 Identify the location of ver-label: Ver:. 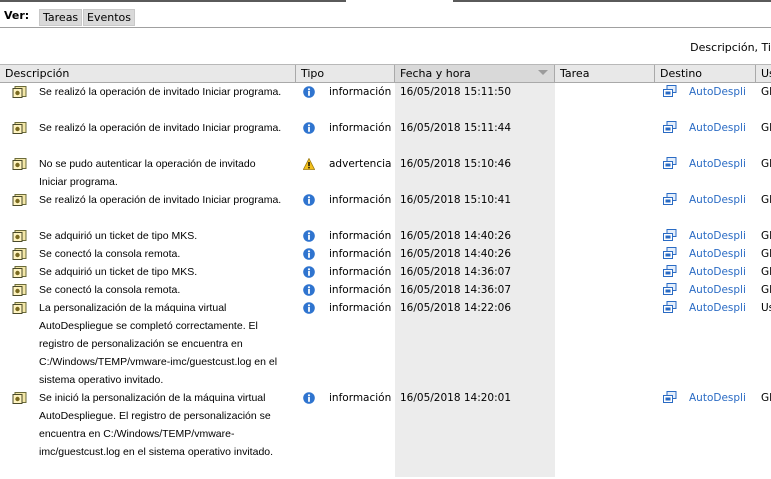
(17, 15).